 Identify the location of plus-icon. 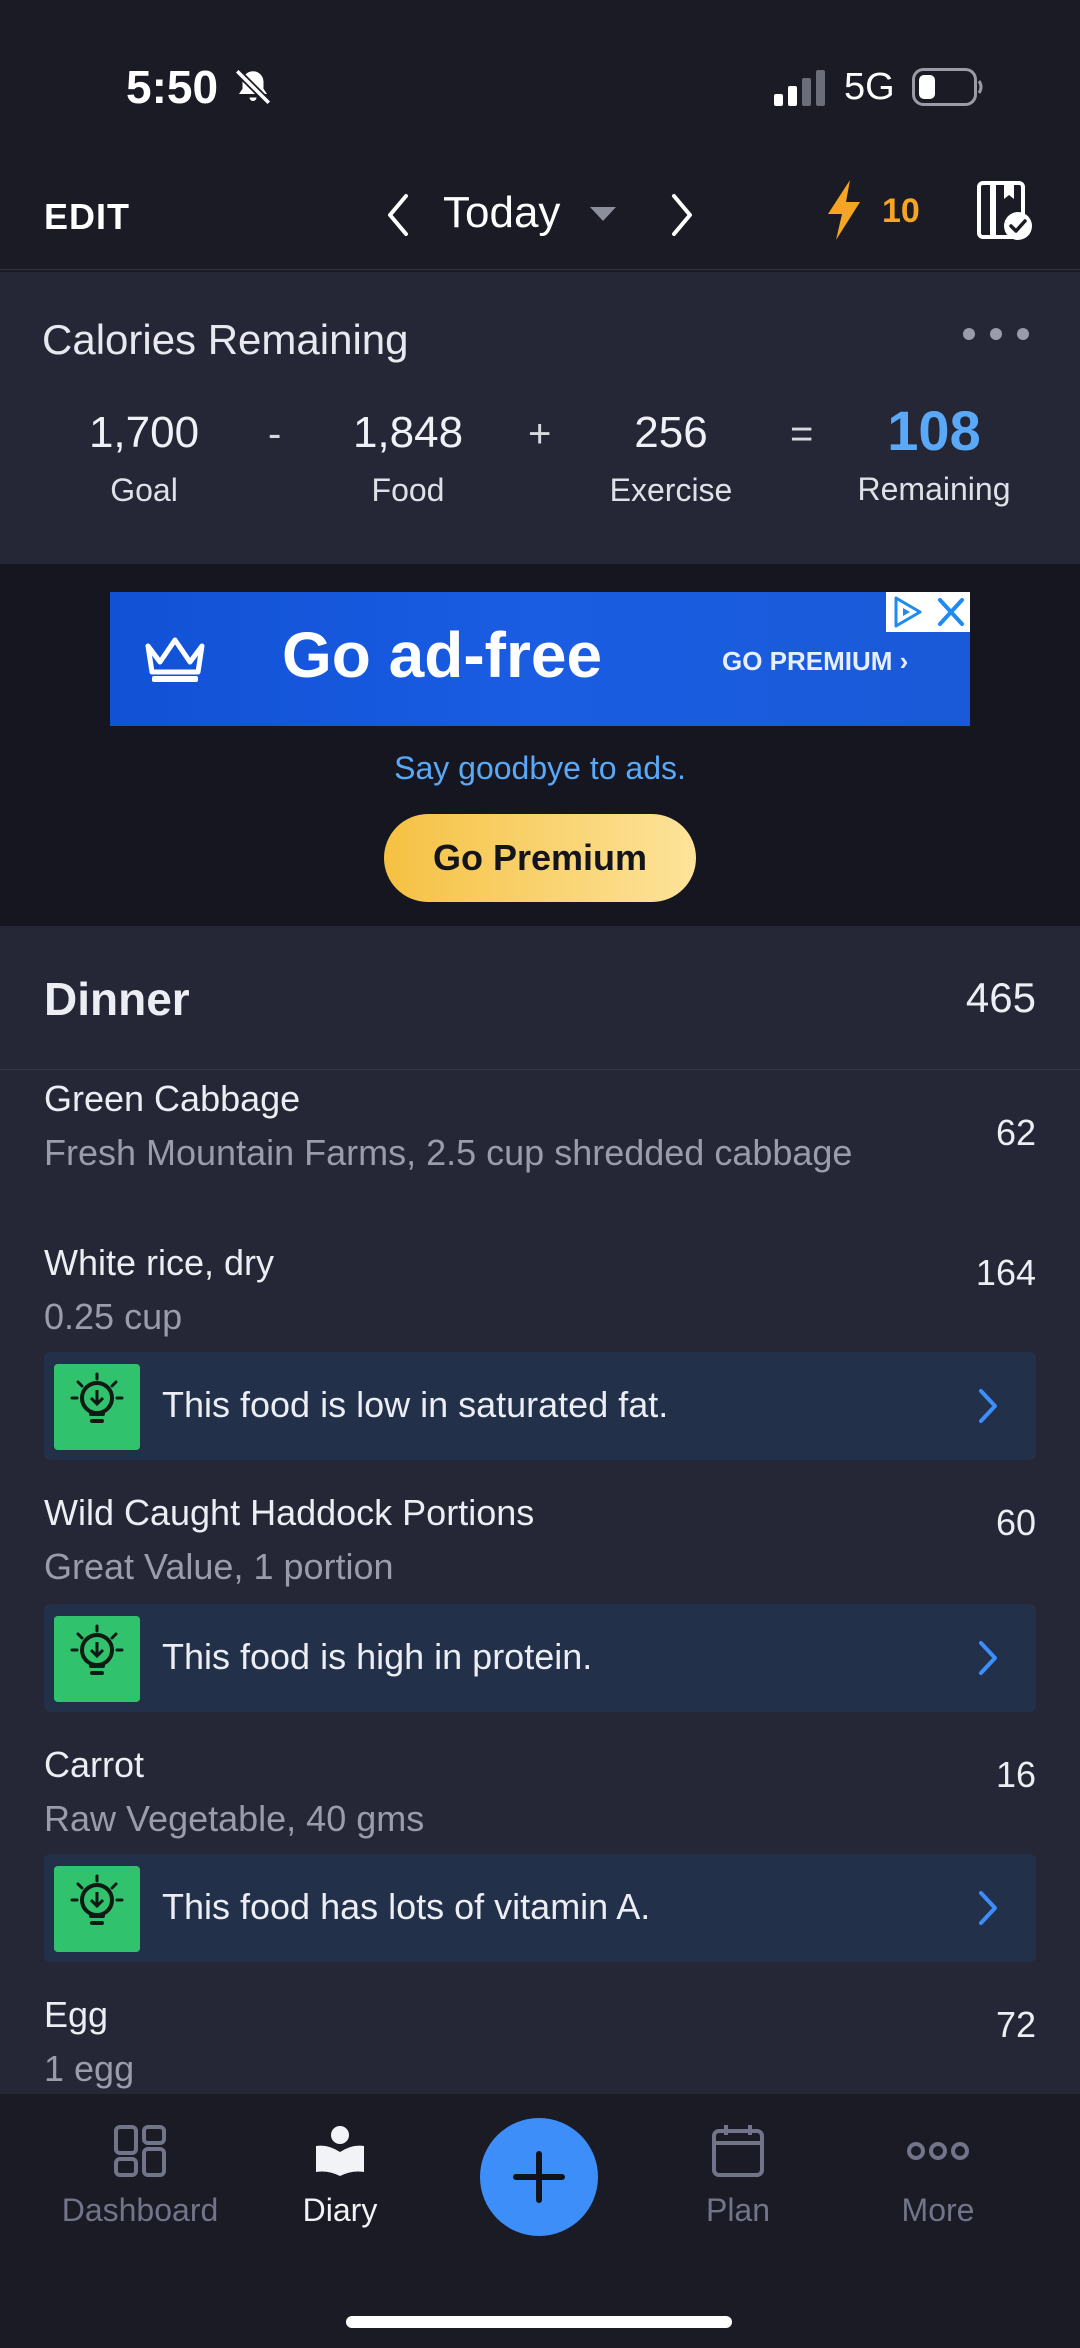
(539, 2177).